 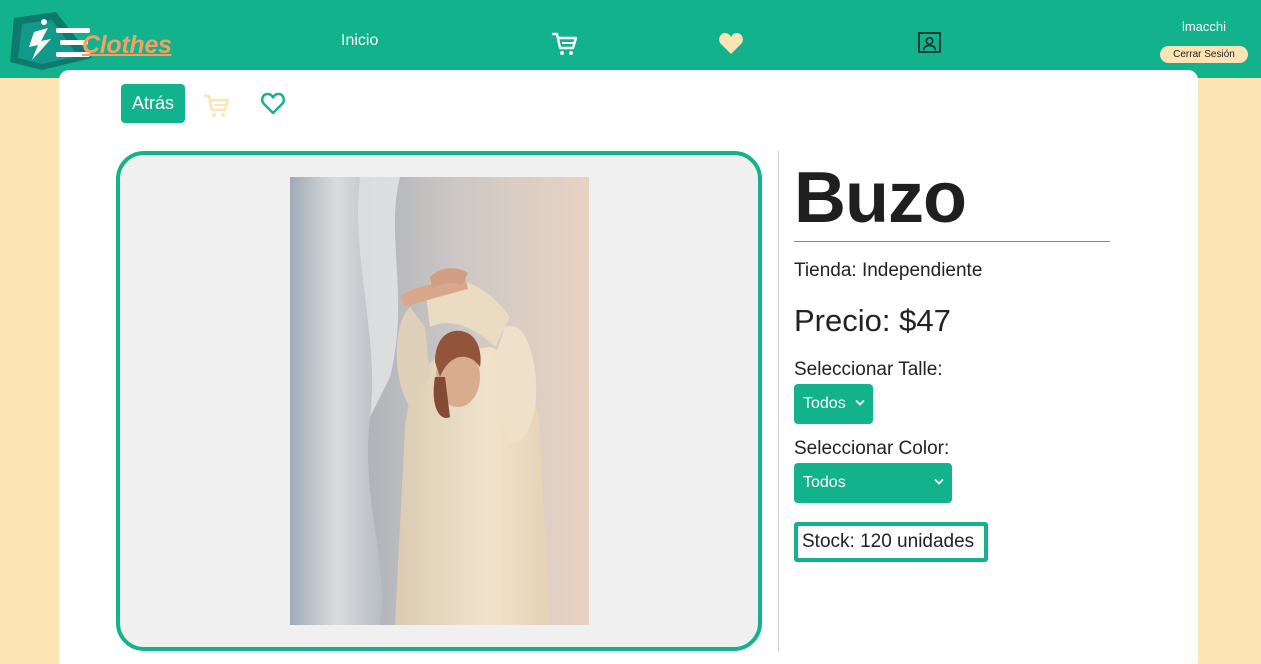 What do you see at coordinates (153, 103) in the screenshot?
I see `back-button: Atrás` at bounding box center [153, 103].